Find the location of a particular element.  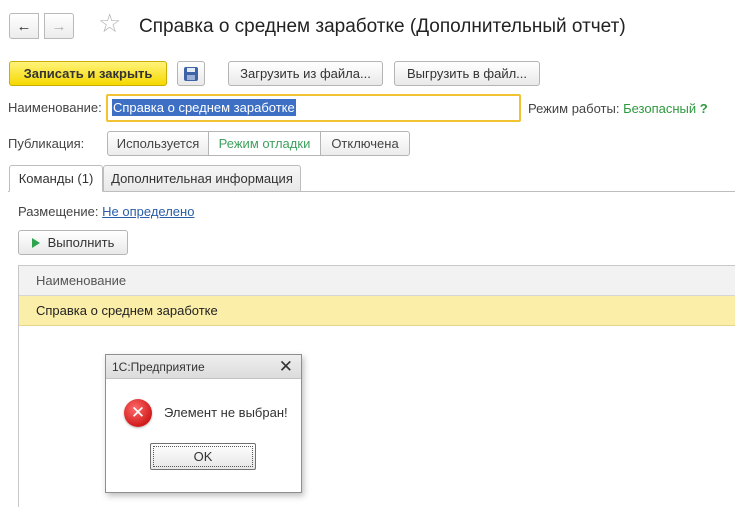

execute-label: Выполнить is located at coordinates (81, 242).